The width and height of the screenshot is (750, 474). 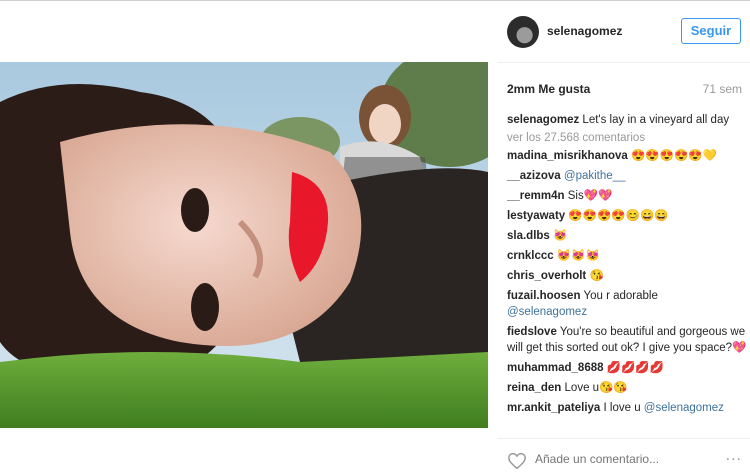 I want to click on list-item: chris_overholt 😘, so click(x=627, y=276).